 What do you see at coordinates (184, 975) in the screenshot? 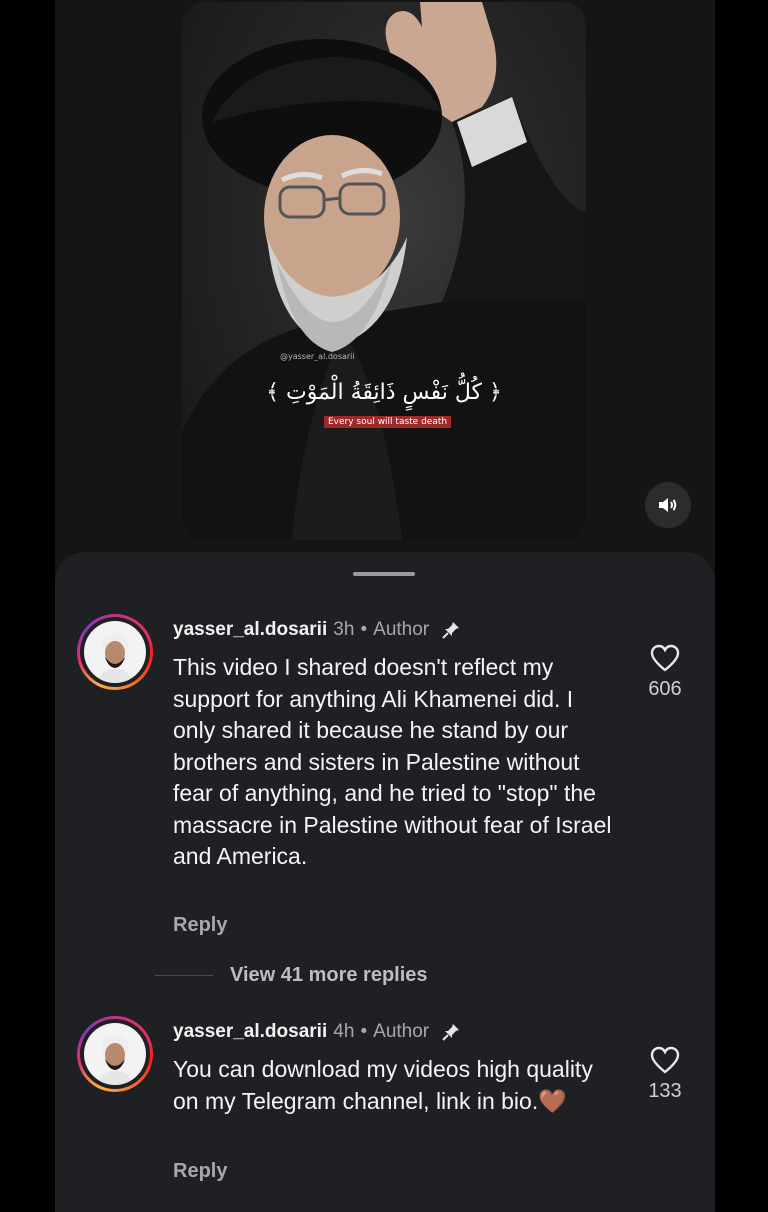
I see `divider-line` at bounding box center [184, 975].